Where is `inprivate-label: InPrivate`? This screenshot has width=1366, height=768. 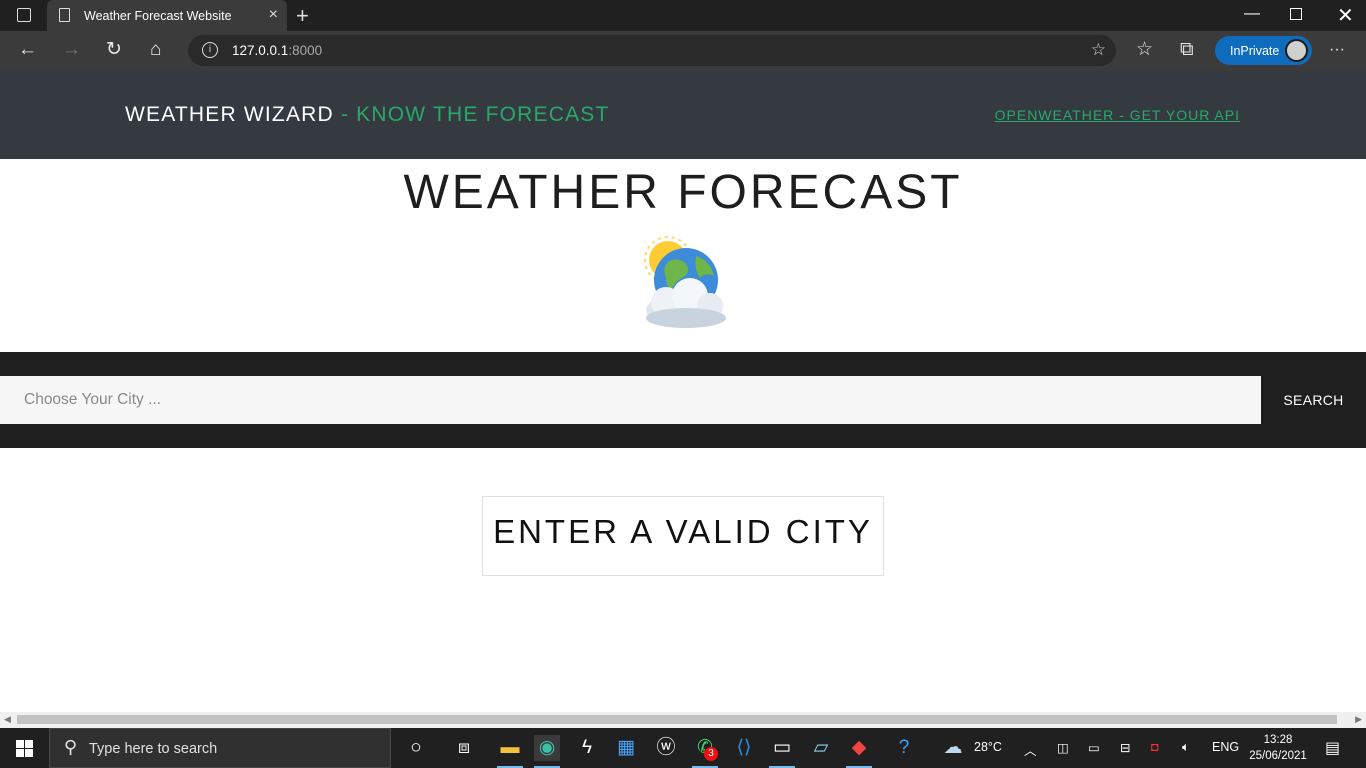 inprivate-label: InPrivate is located at coordinates (1255, 51).